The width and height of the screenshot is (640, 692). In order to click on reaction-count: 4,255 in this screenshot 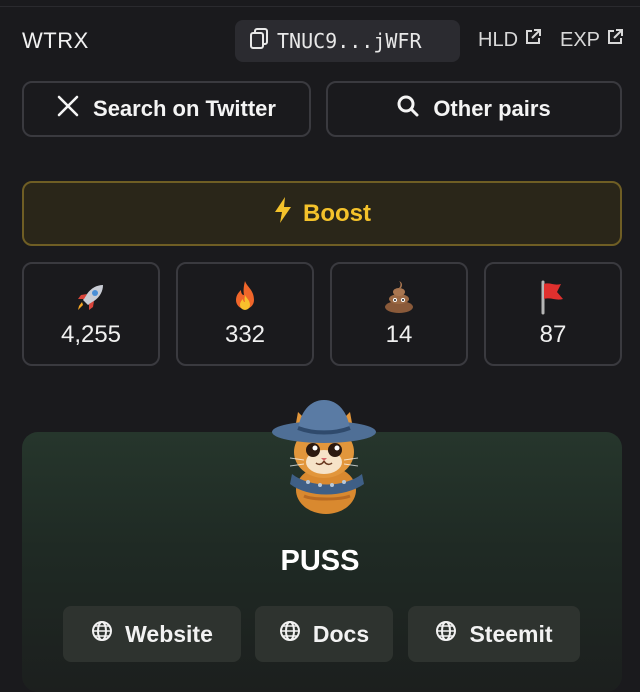, I will do `click(91, 334)`.